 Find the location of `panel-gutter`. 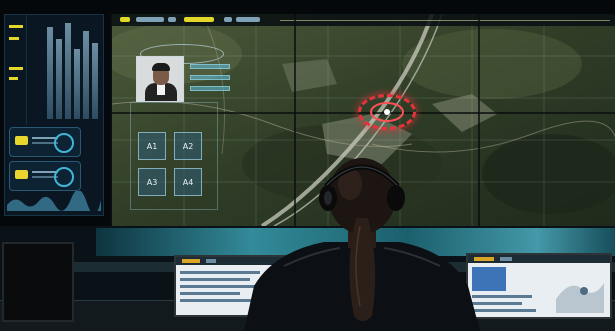

panel-gutter is located at coordinates (16, 70).